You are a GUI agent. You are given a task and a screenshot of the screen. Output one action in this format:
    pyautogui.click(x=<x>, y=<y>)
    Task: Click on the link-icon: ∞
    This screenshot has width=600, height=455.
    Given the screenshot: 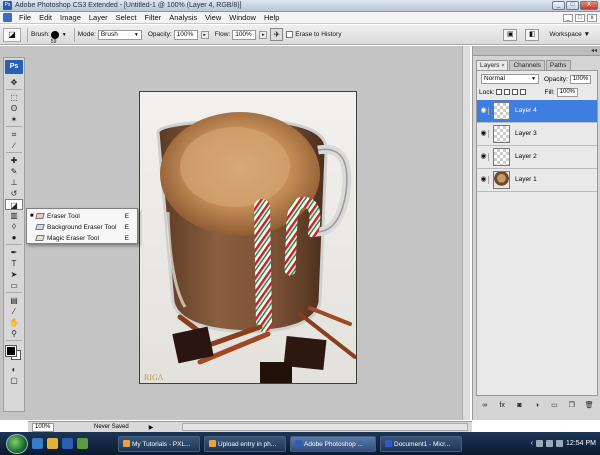 What is the action you would take?
    pyautogui.click(x=485, y=405)
    